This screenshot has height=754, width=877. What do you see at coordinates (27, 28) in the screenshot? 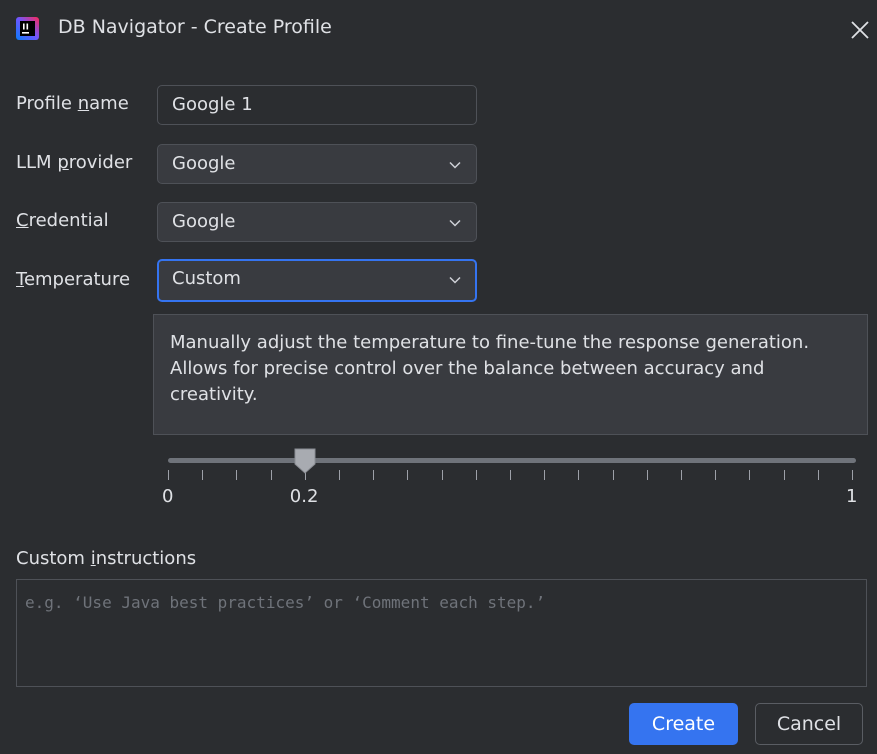
I see `jetbrains-app-icon` at bounding box center [27, 28].